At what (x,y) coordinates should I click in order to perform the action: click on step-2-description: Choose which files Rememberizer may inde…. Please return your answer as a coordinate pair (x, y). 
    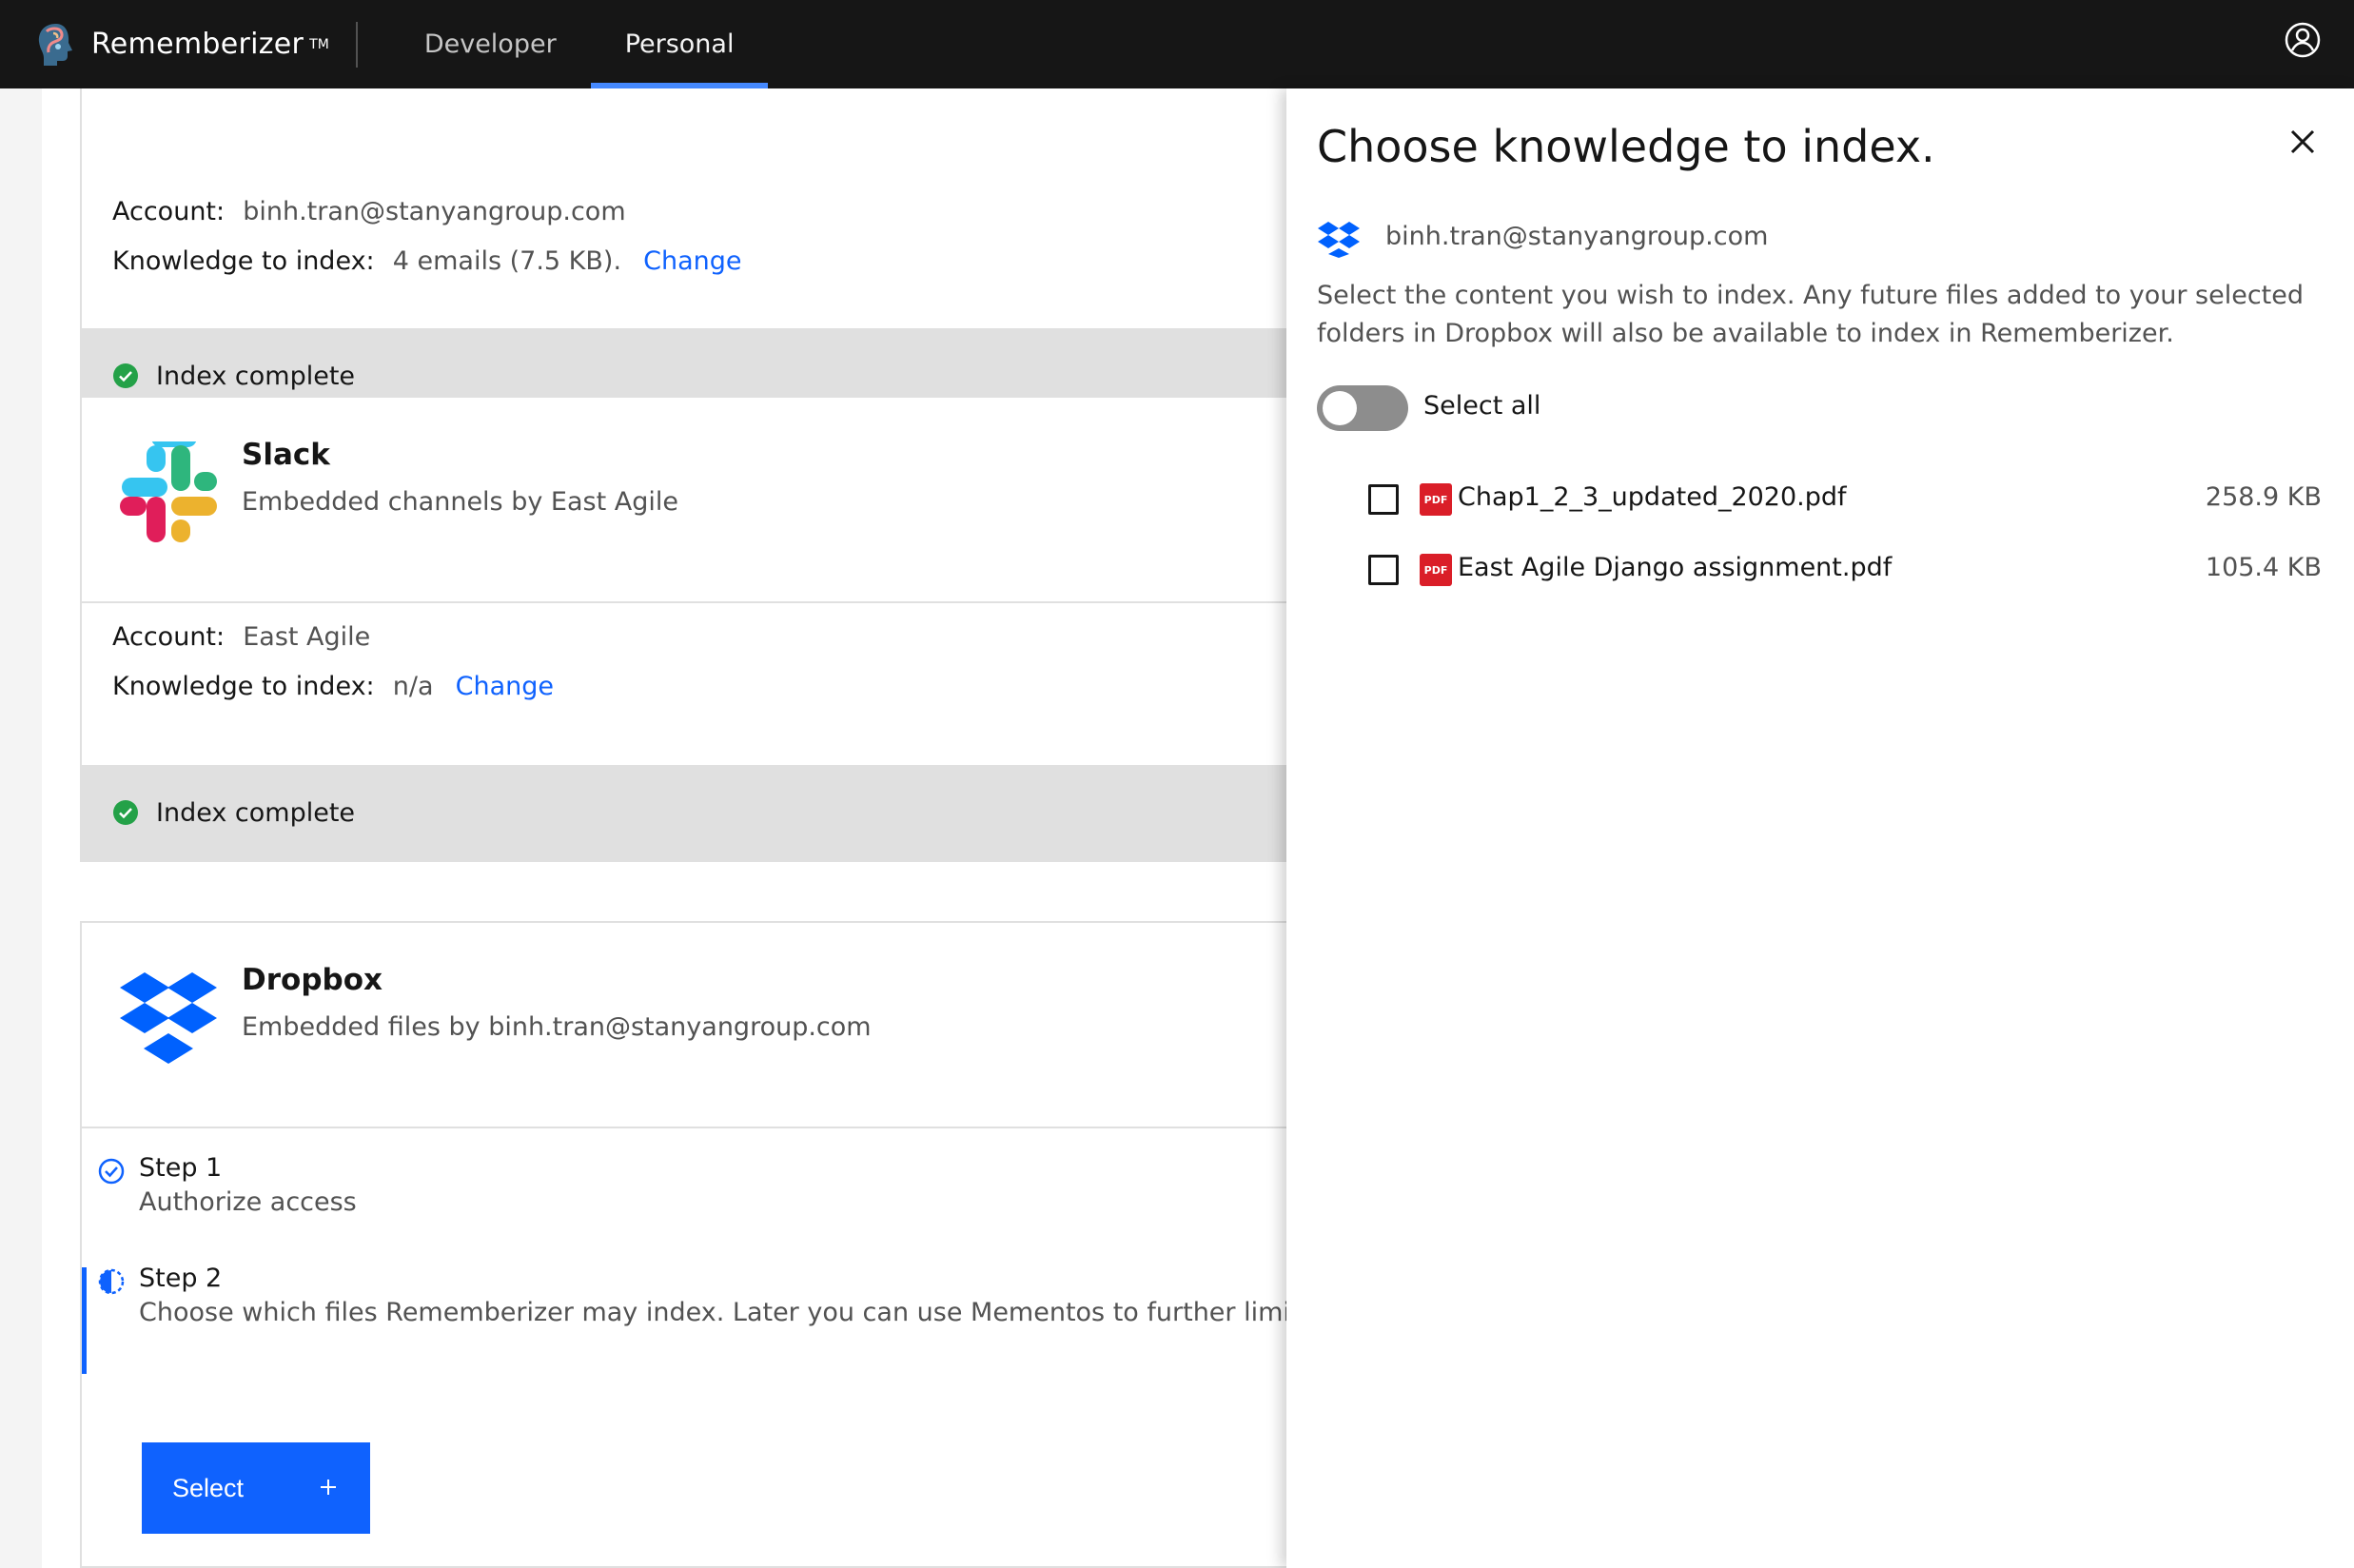
    Looking at the image, I should click on (712, 1312).